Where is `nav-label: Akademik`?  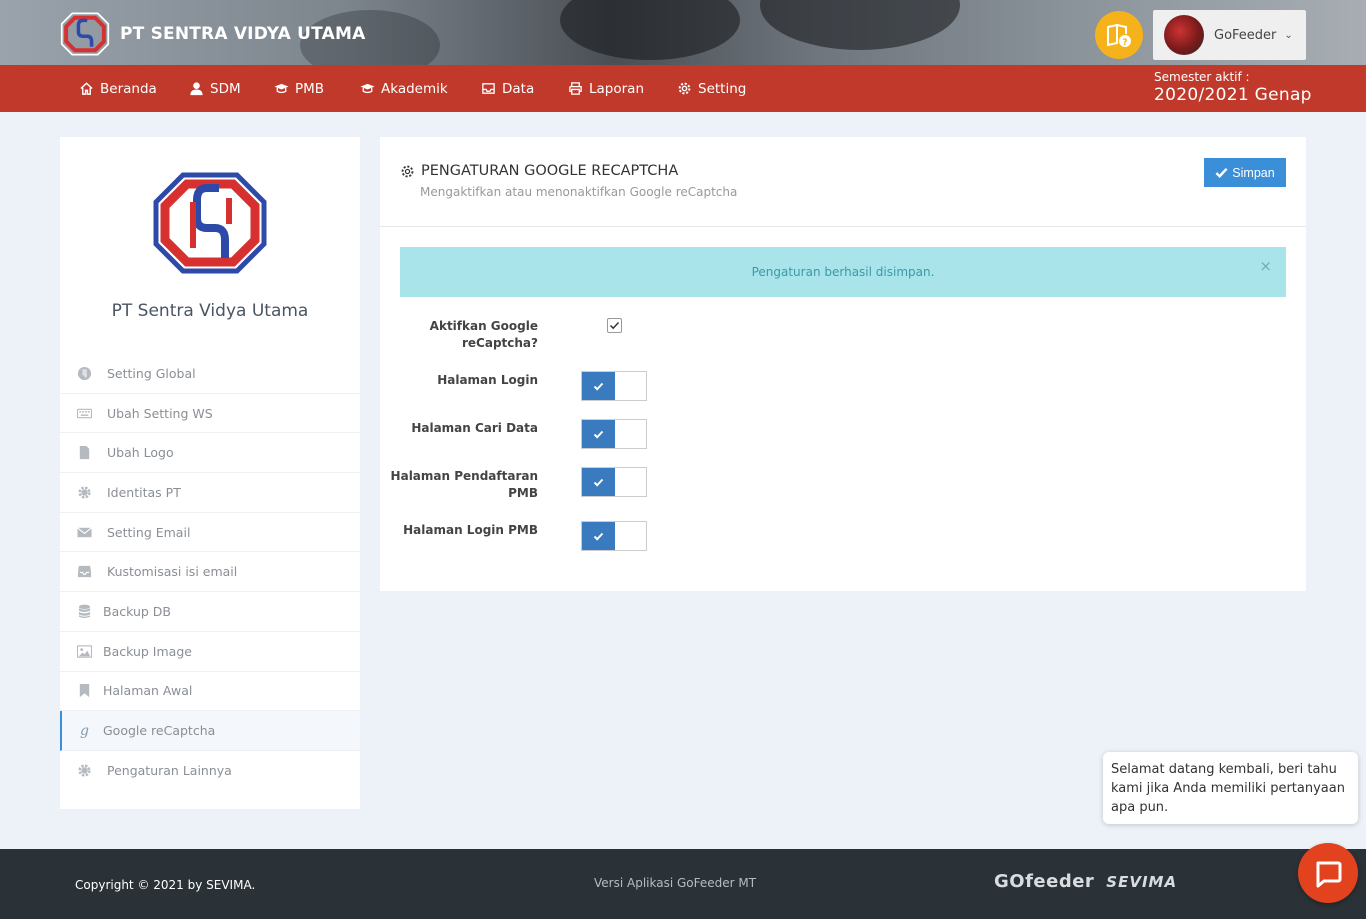 nav-label: Akademik is located at coordinates (414, 88).